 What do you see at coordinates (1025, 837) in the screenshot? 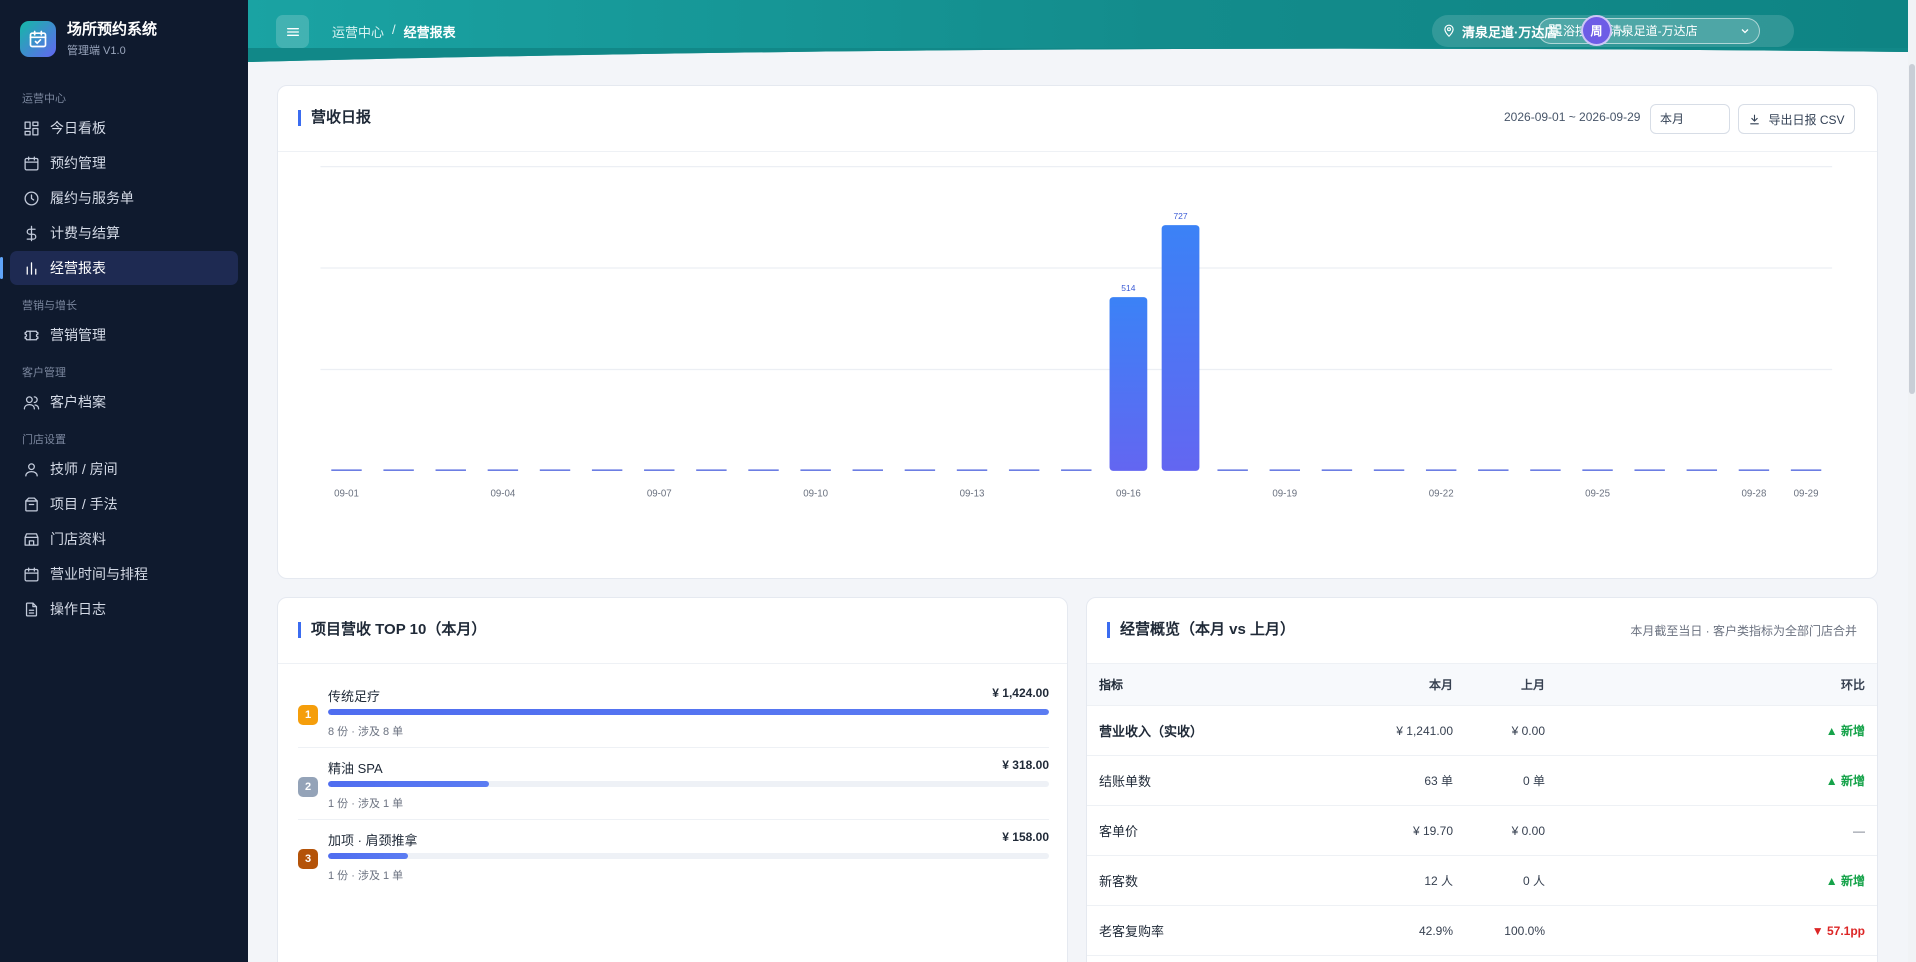
I see `item-amount: ¥ 158.00` at bounding box center [1025, 837].